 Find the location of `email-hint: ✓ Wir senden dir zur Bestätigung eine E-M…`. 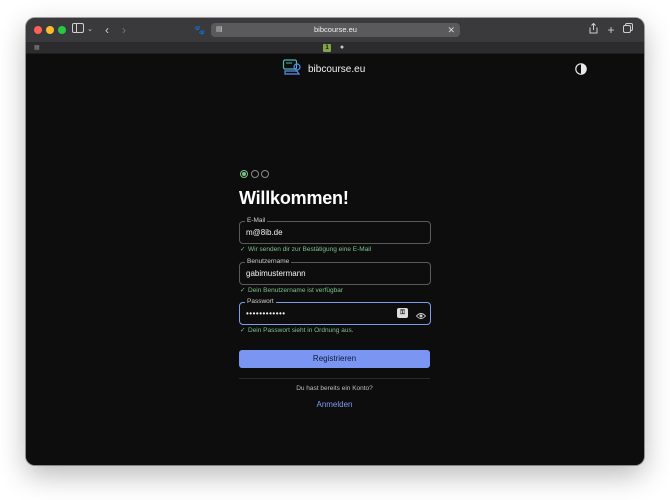

email-hint: ✓ Wir senden dir zur Bestätigung eine E-M… is located at coordinates (305, 249).